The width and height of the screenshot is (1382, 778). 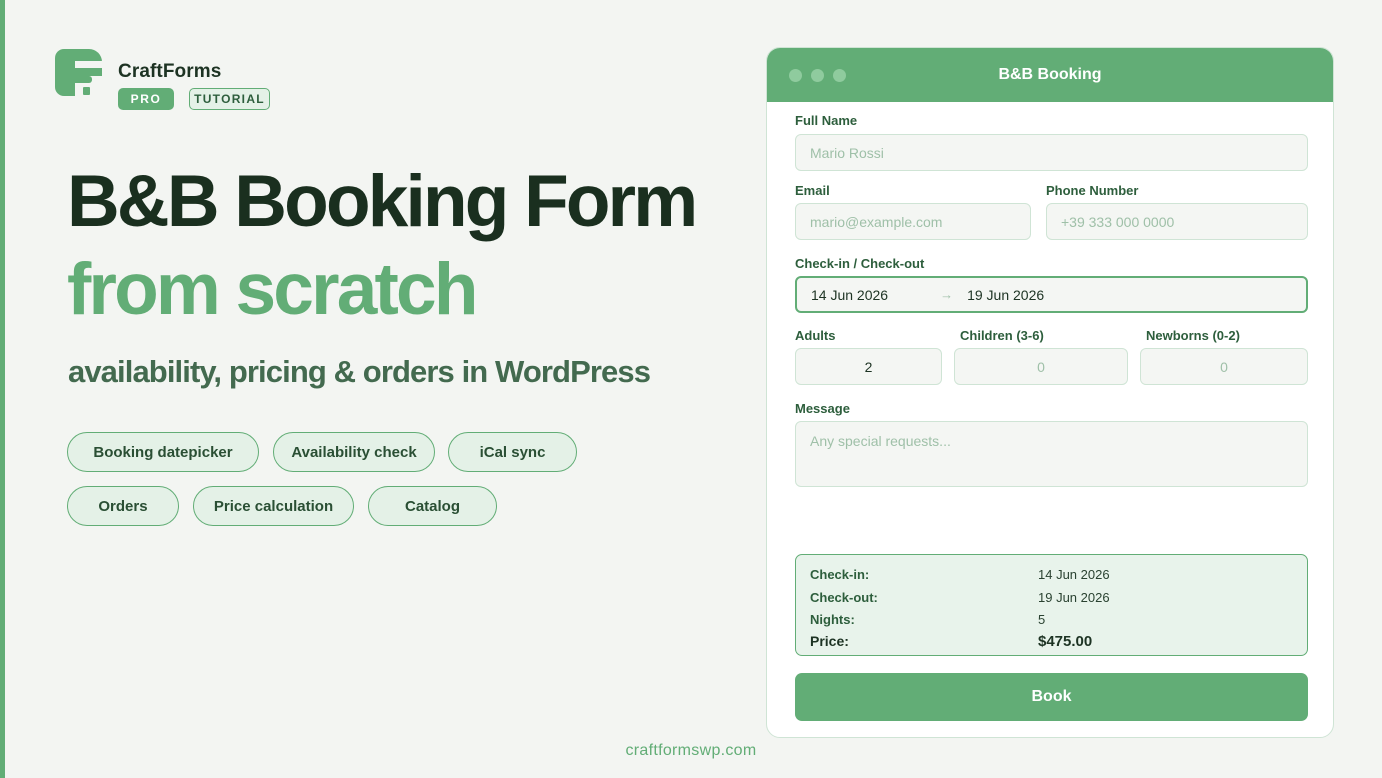 I want to click on summary-checkin-value: 14 Jun 2026, so click(x=1074, y=574).